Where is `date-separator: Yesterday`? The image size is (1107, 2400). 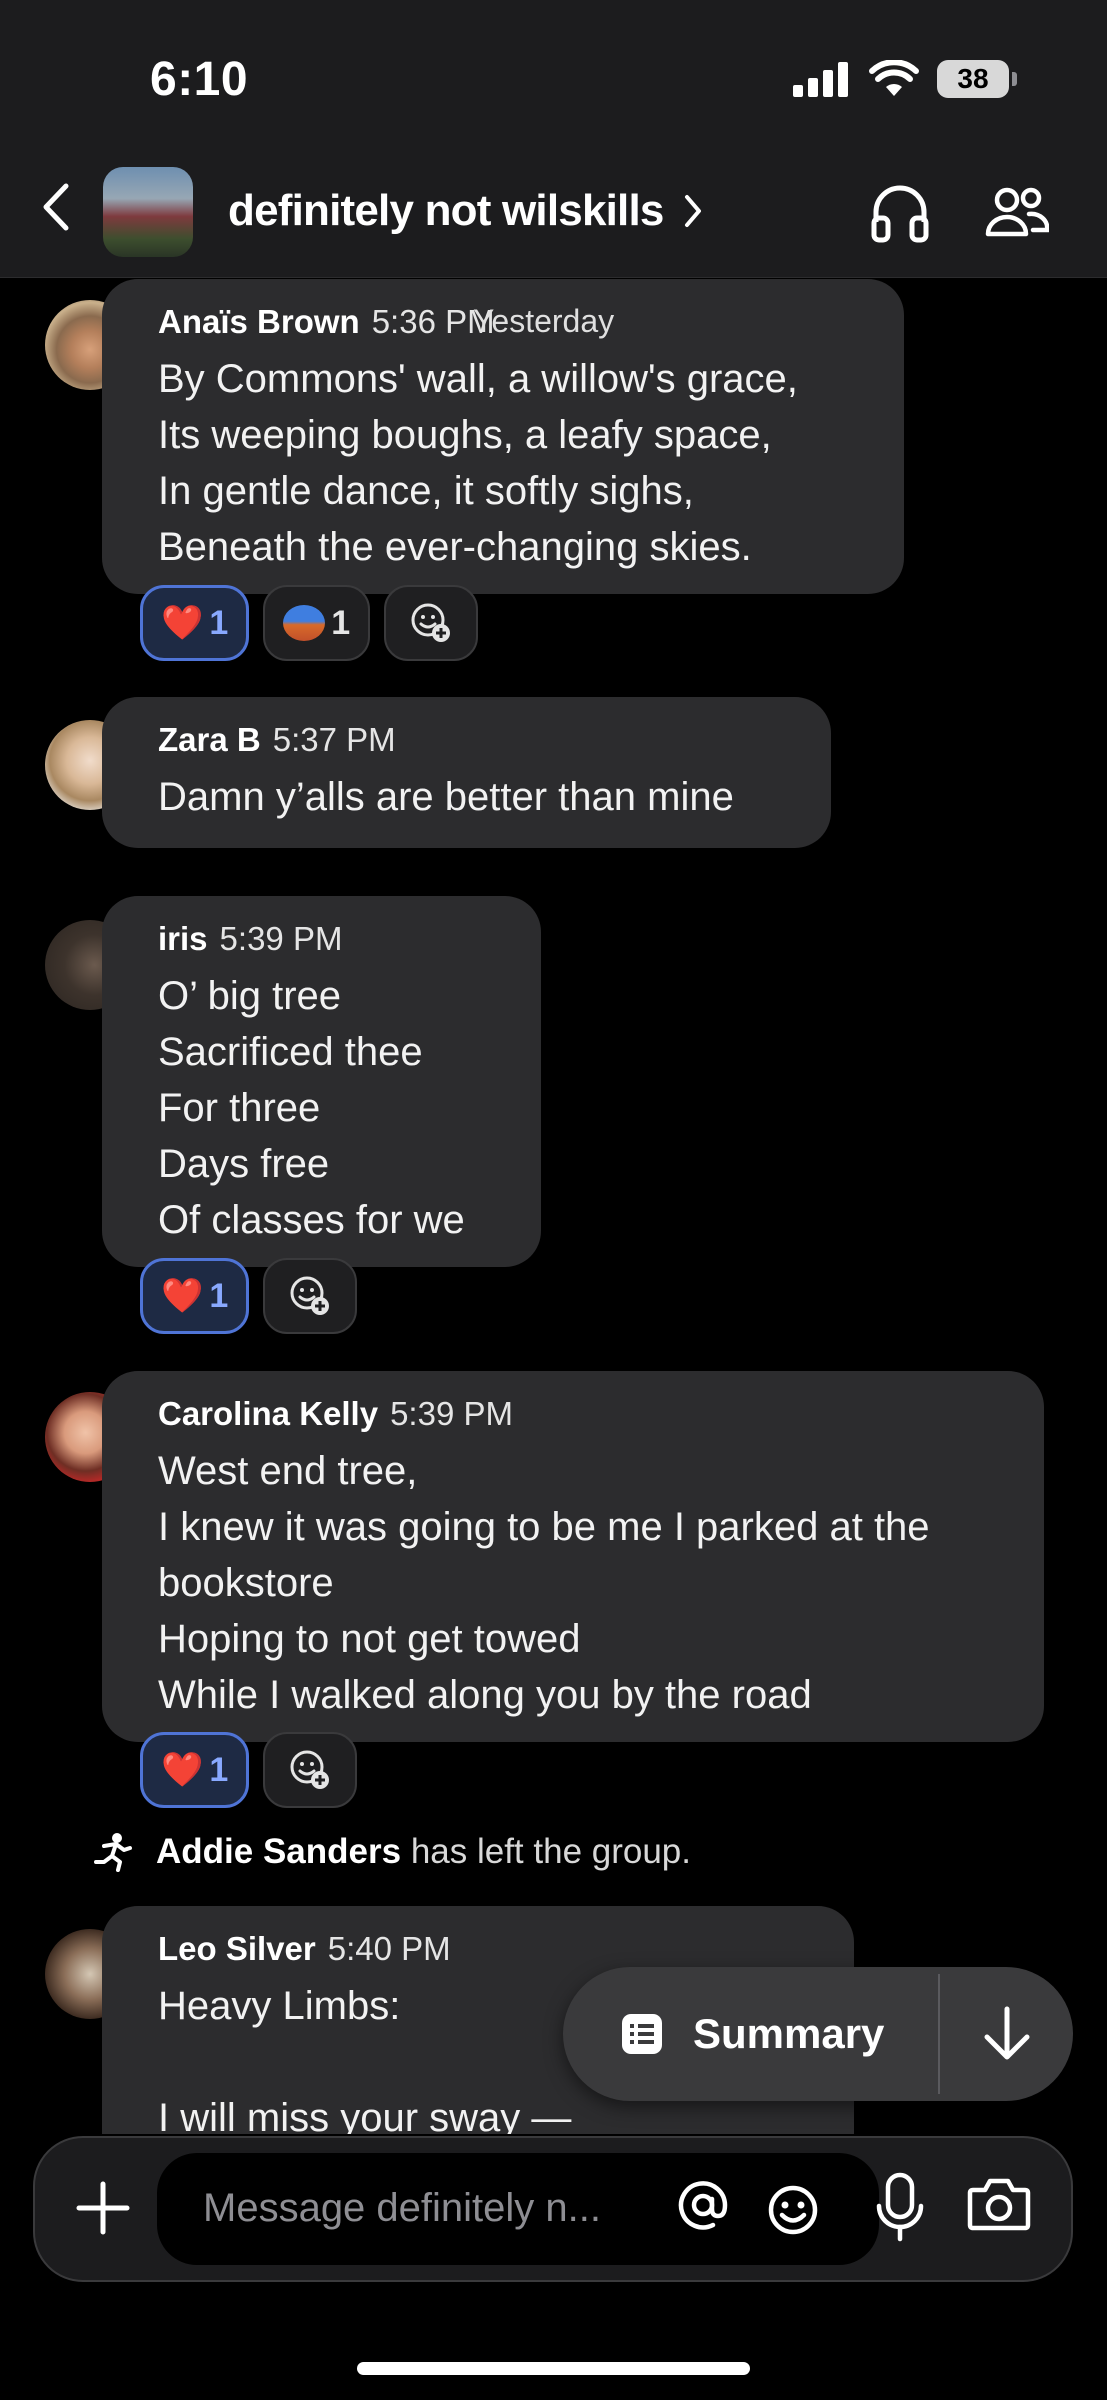 date-separator: Yesterday is located at coordinates (544, 321).